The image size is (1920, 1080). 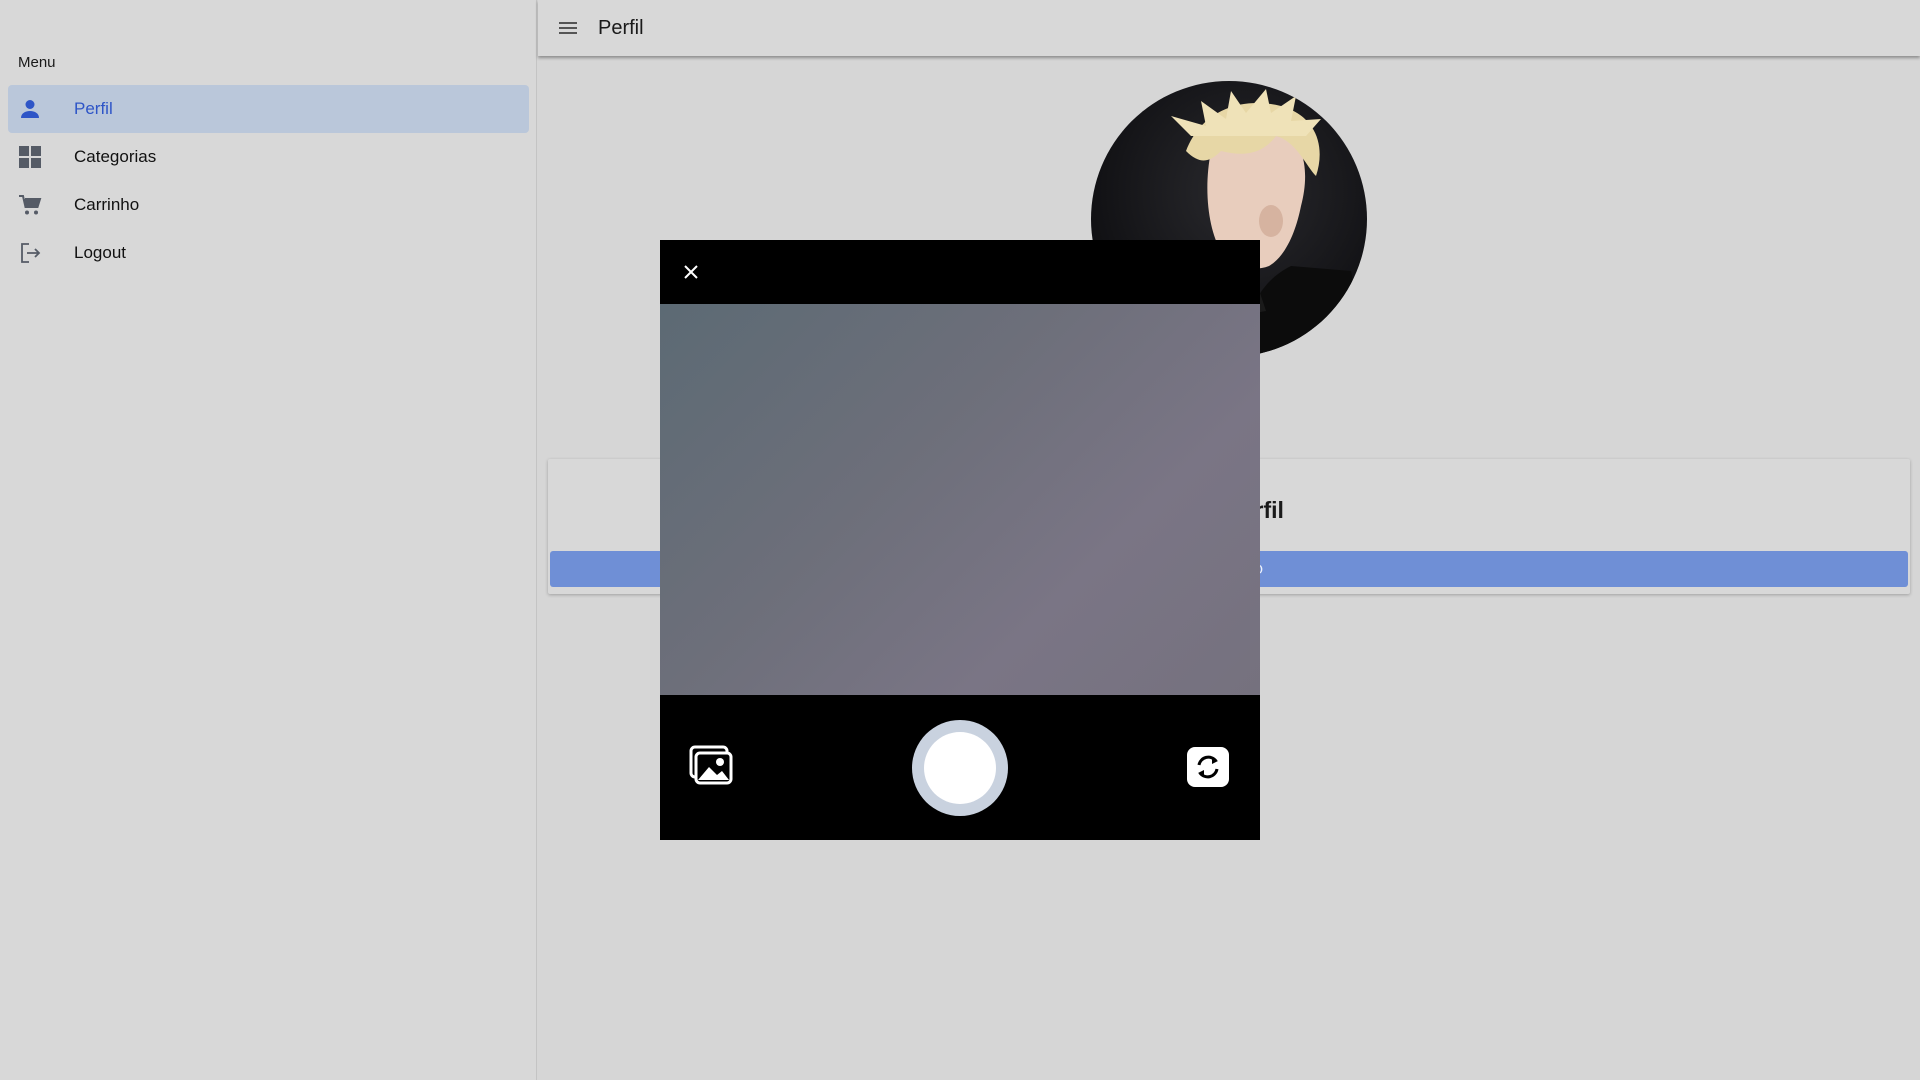 What do you see at coordinates (711, 765) in the screenshot?
I see `gallery-icon` at bounding box center [711, 765].